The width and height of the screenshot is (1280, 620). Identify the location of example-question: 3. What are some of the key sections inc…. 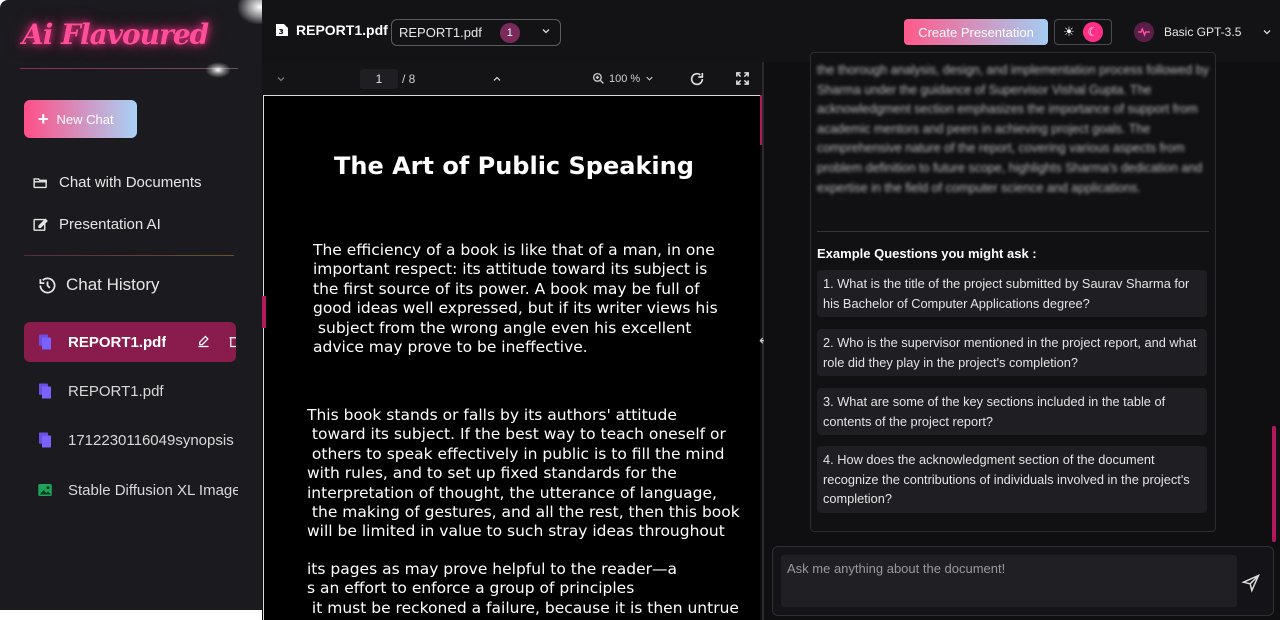
(1012, 412).